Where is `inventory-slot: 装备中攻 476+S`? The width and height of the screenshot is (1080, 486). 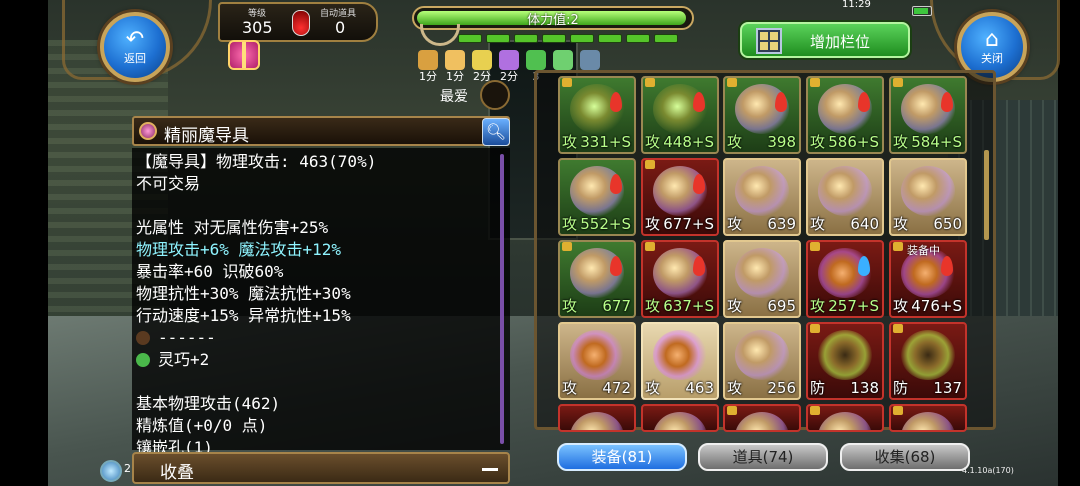
inventory-slot: 装备中攻 476+S is located at coordinates (928, 279).